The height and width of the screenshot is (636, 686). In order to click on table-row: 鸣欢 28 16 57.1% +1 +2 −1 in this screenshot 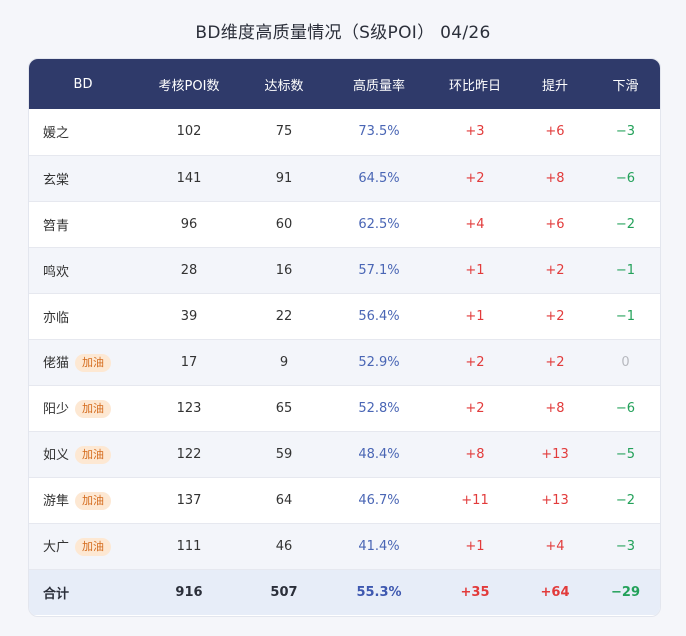, I will do `click(344, 270)`.